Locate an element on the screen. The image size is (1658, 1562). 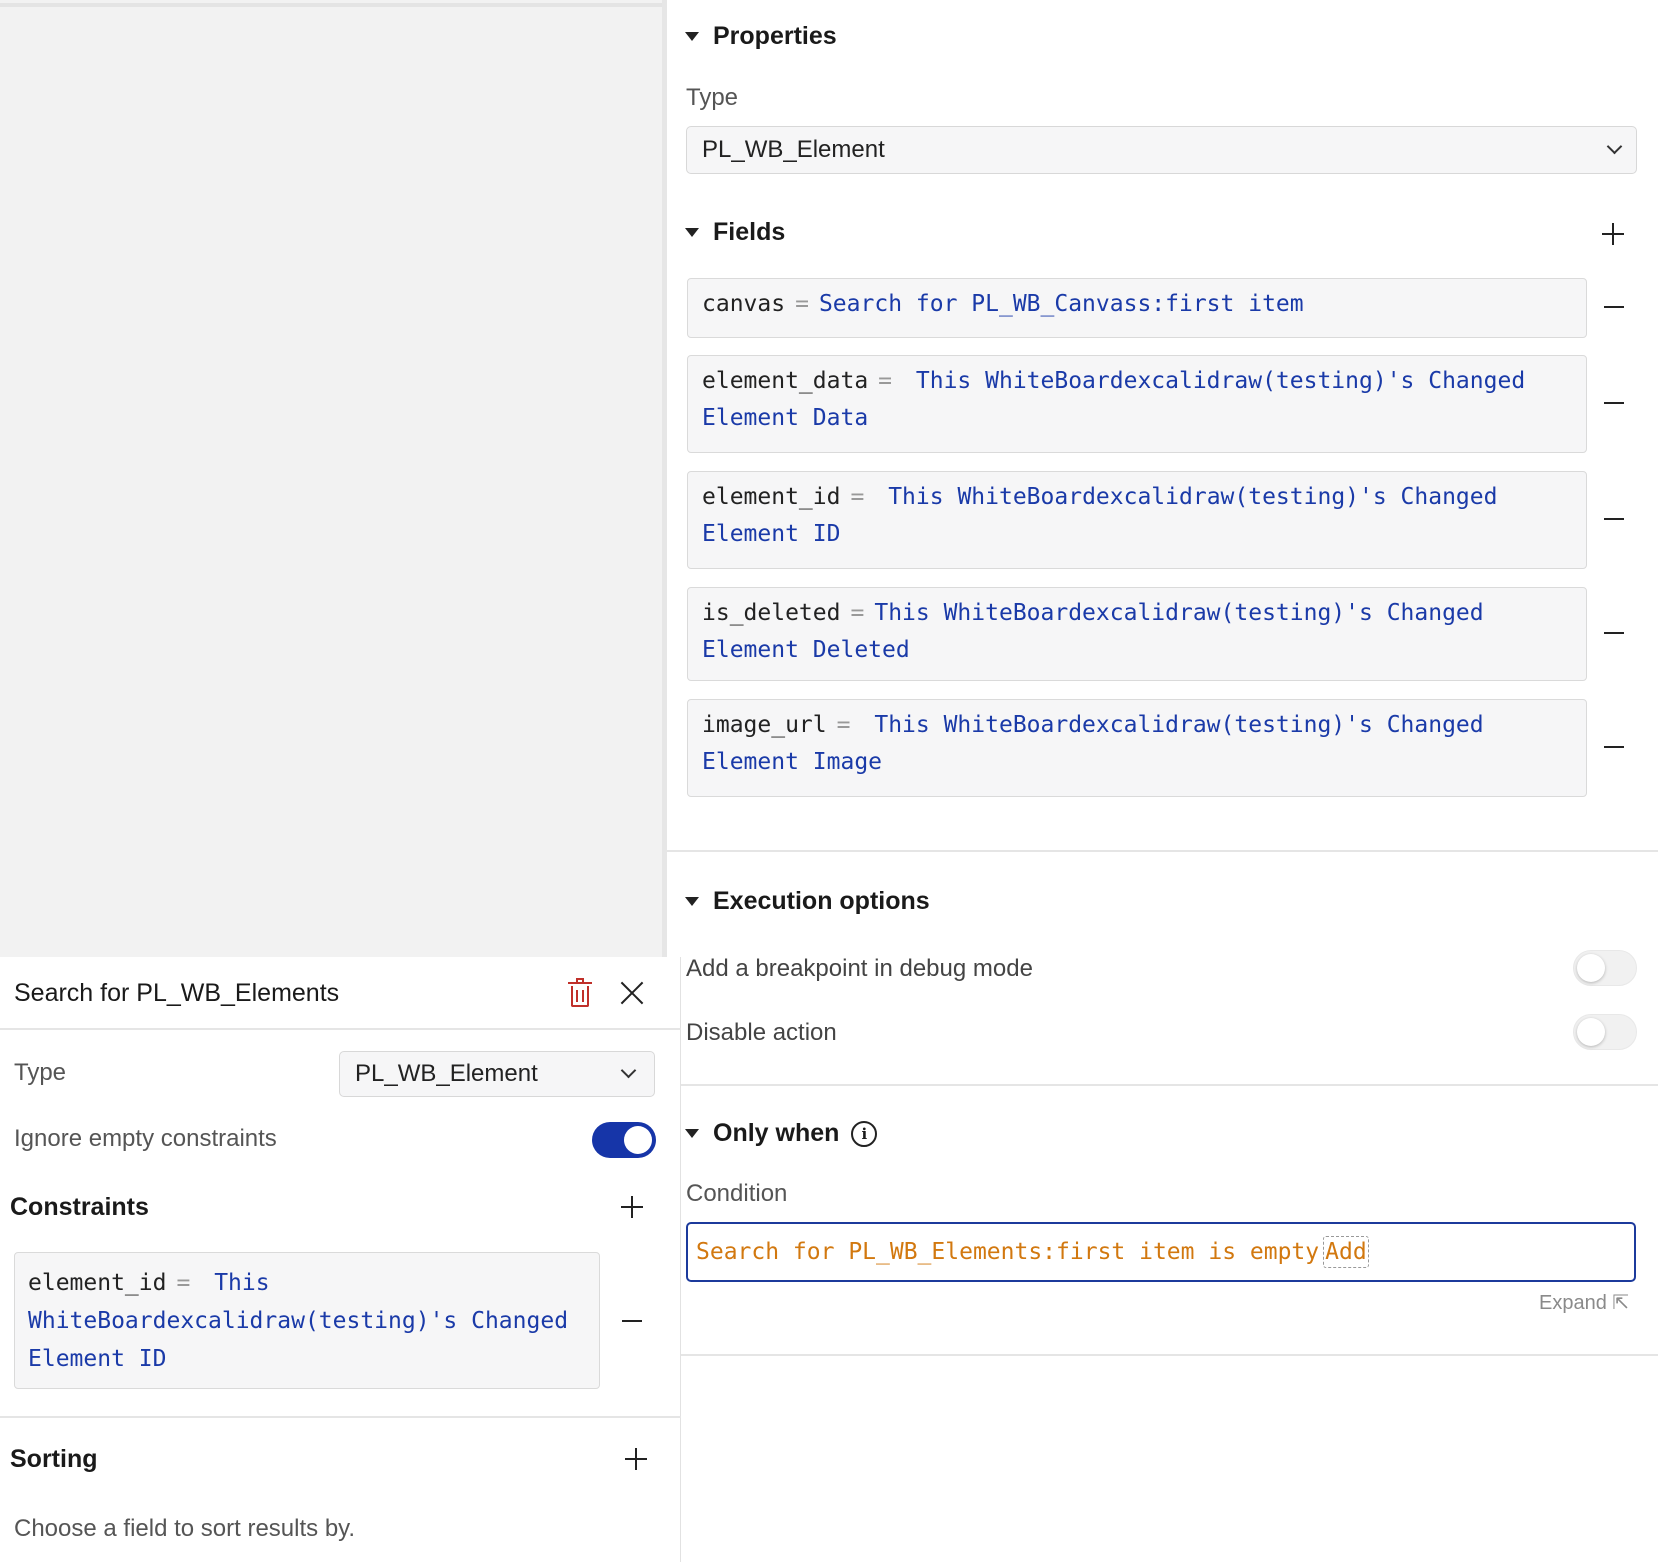
execution-section-header: Execution options is located at coordinates (807, 901).